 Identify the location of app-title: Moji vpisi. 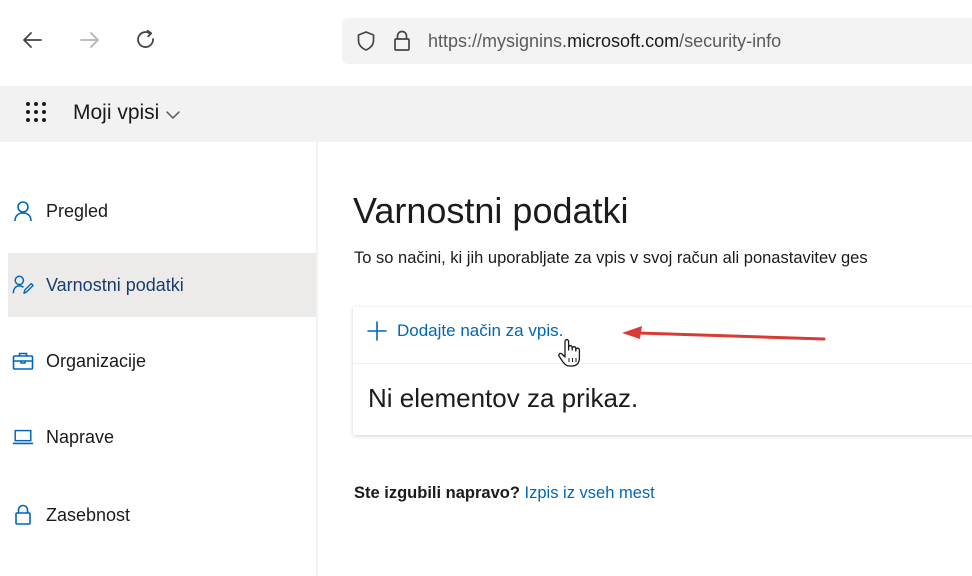
(116, 112).